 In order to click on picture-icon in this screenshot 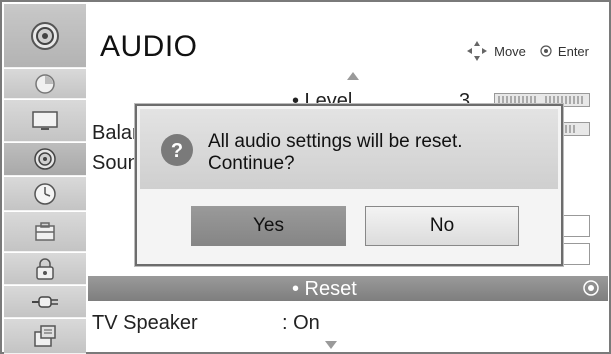, I will do `click(45, 83)`.